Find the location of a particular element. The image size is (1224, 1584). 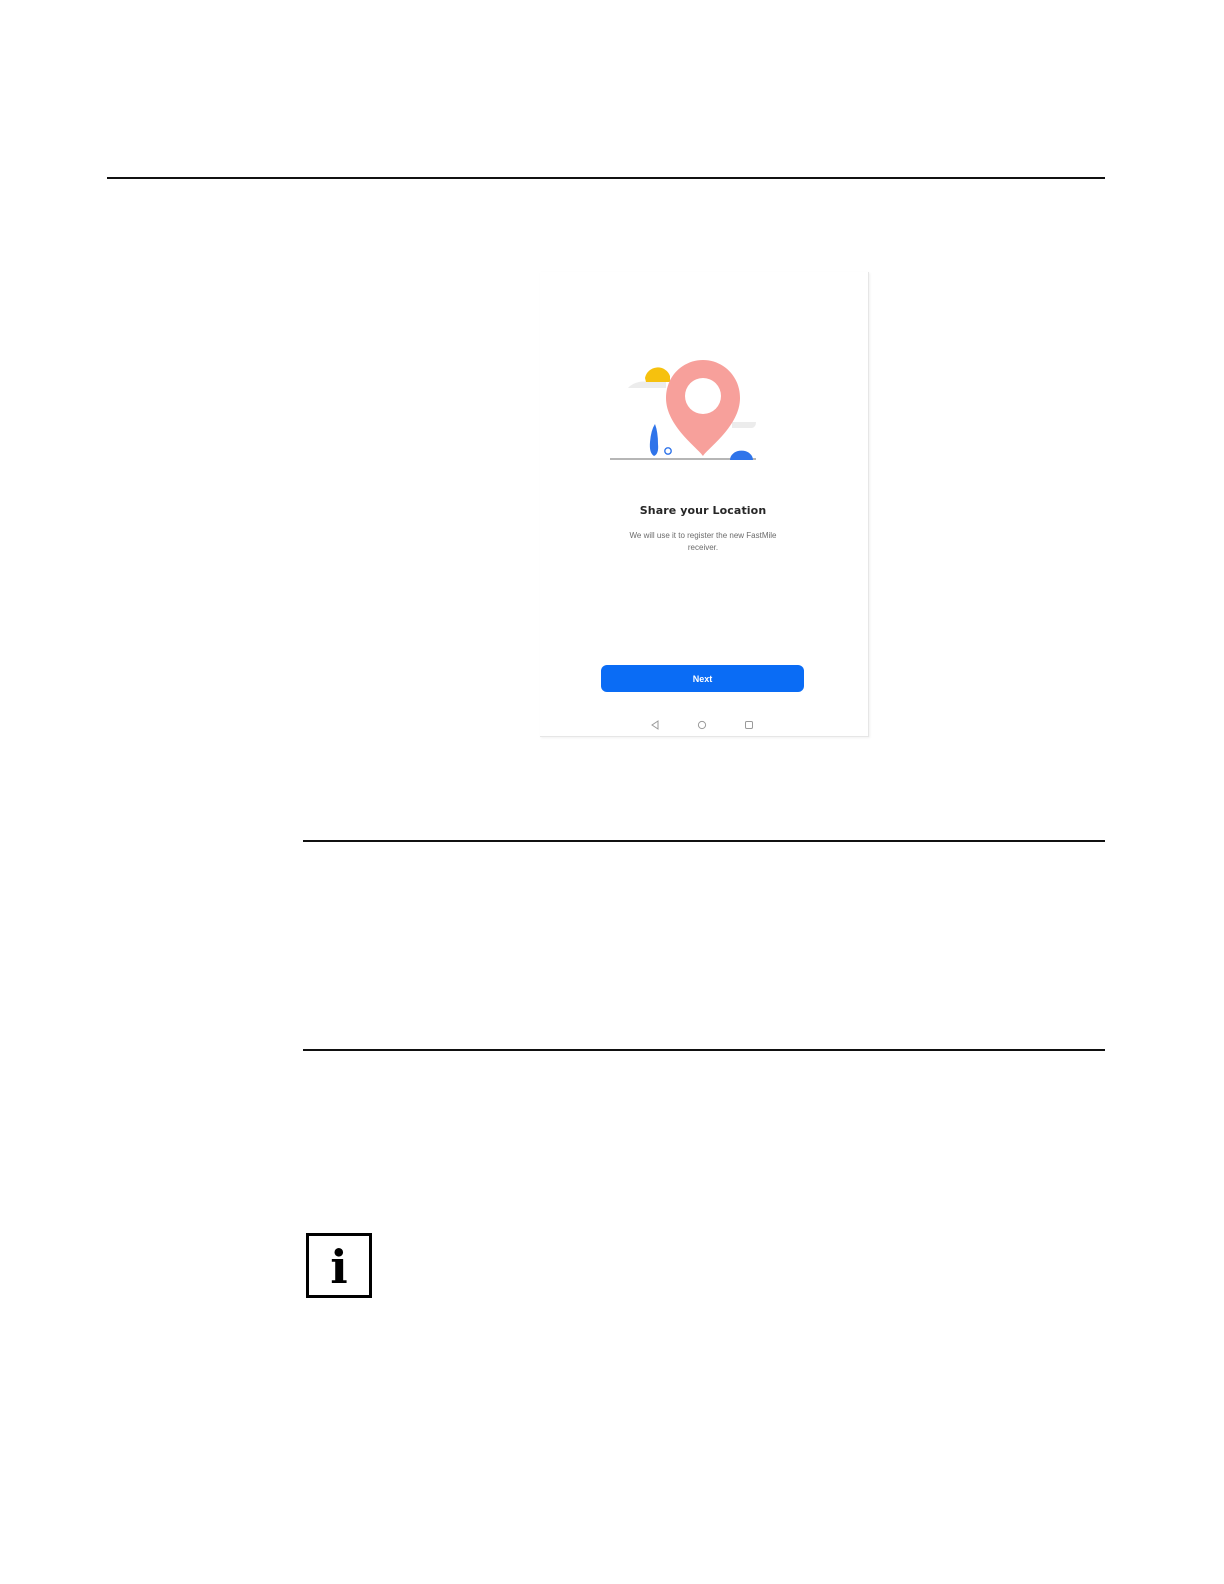

info-icon-glyph: i is located at coordinates (339, 1267).